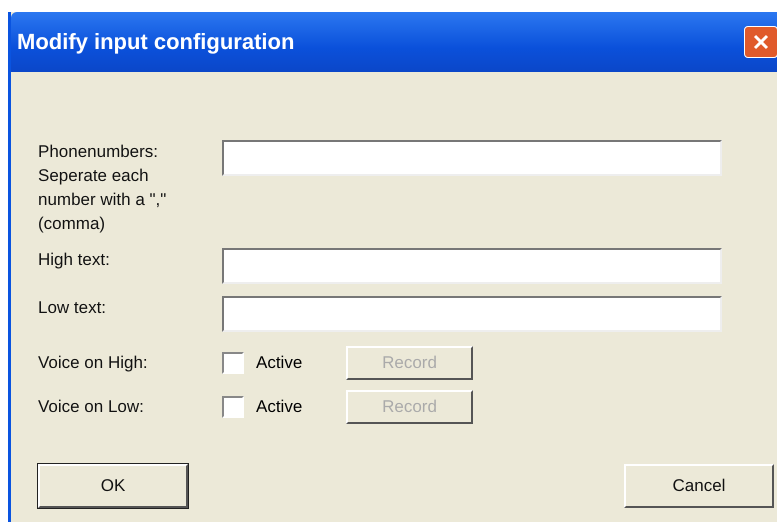 The width and height of the screenshot is (777, 522). I want to click on row-label: Voice on High:, so click(93, 363).